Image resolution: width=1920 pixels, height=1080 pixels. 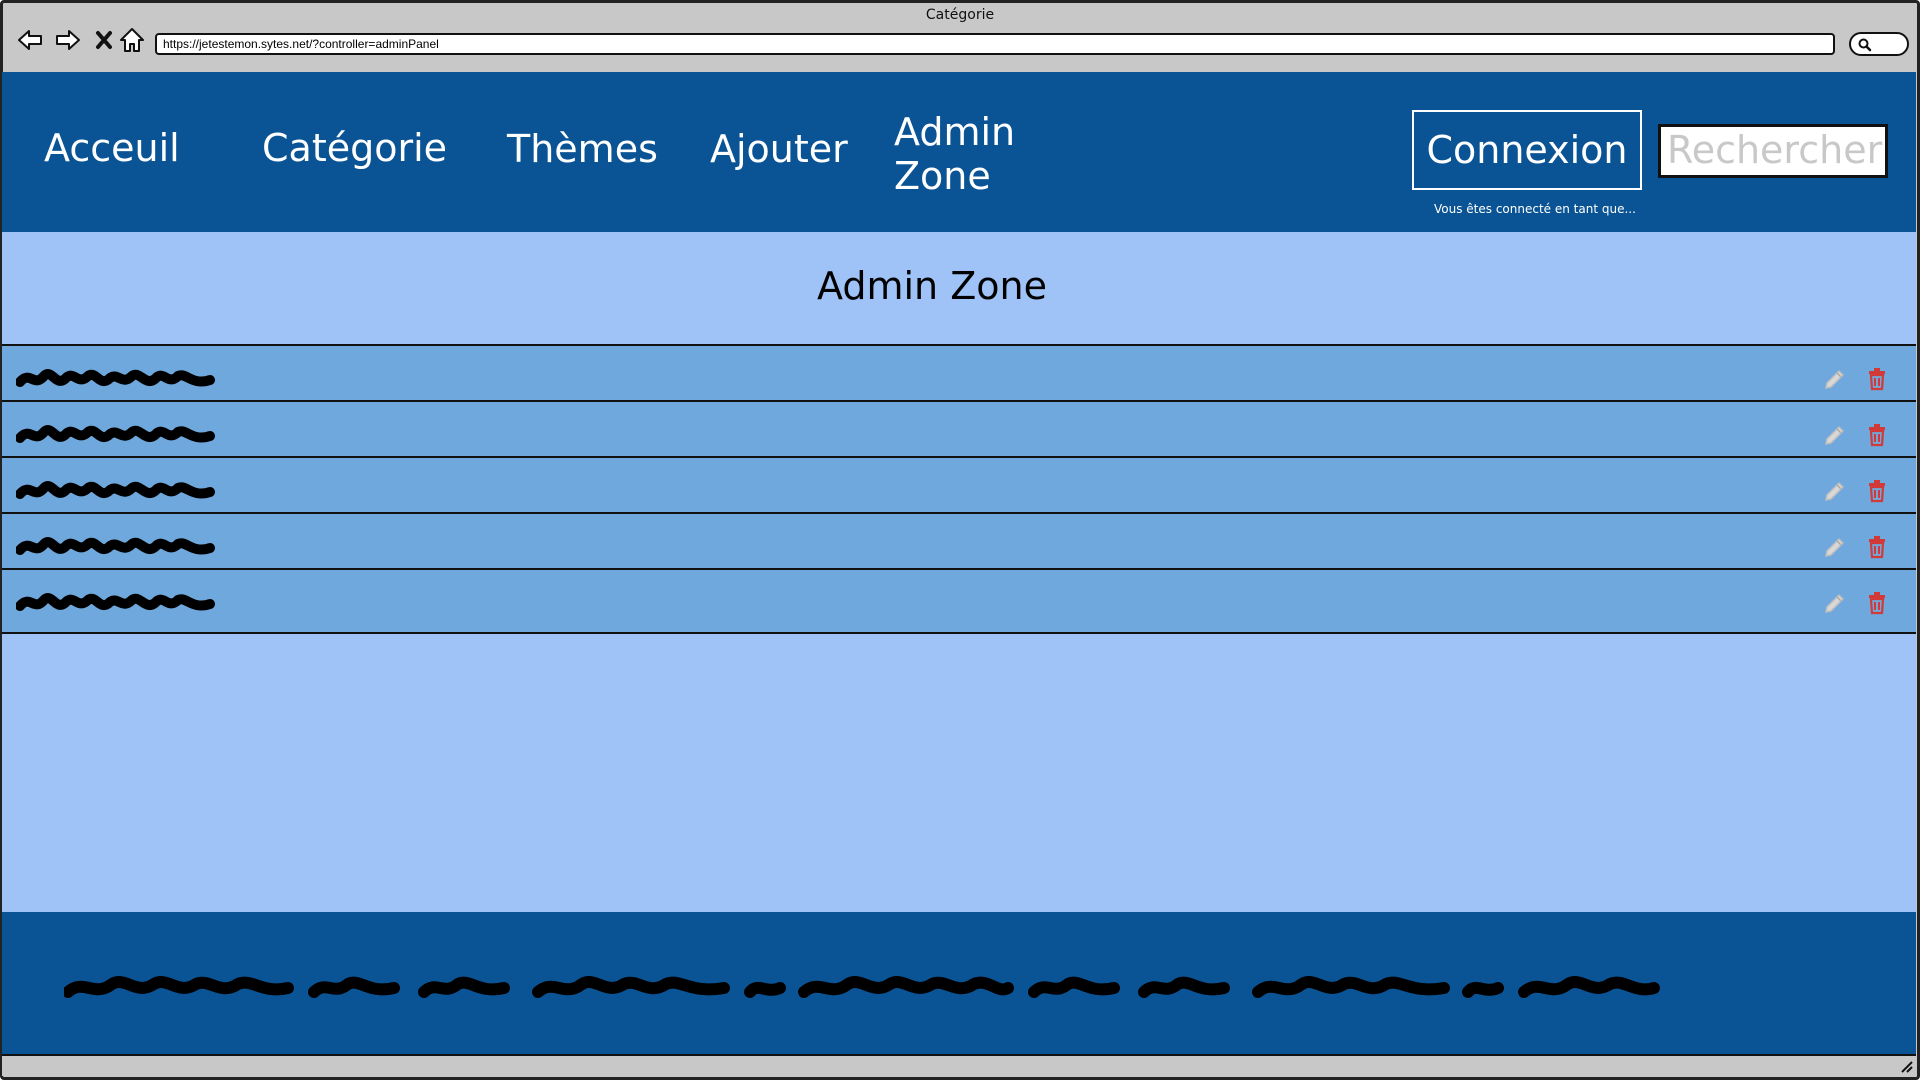 What do you see at coordinates (582, 149) in the screenshot?
I see `nav-item-themes: Thèmes` at bounding box center [582, 149].